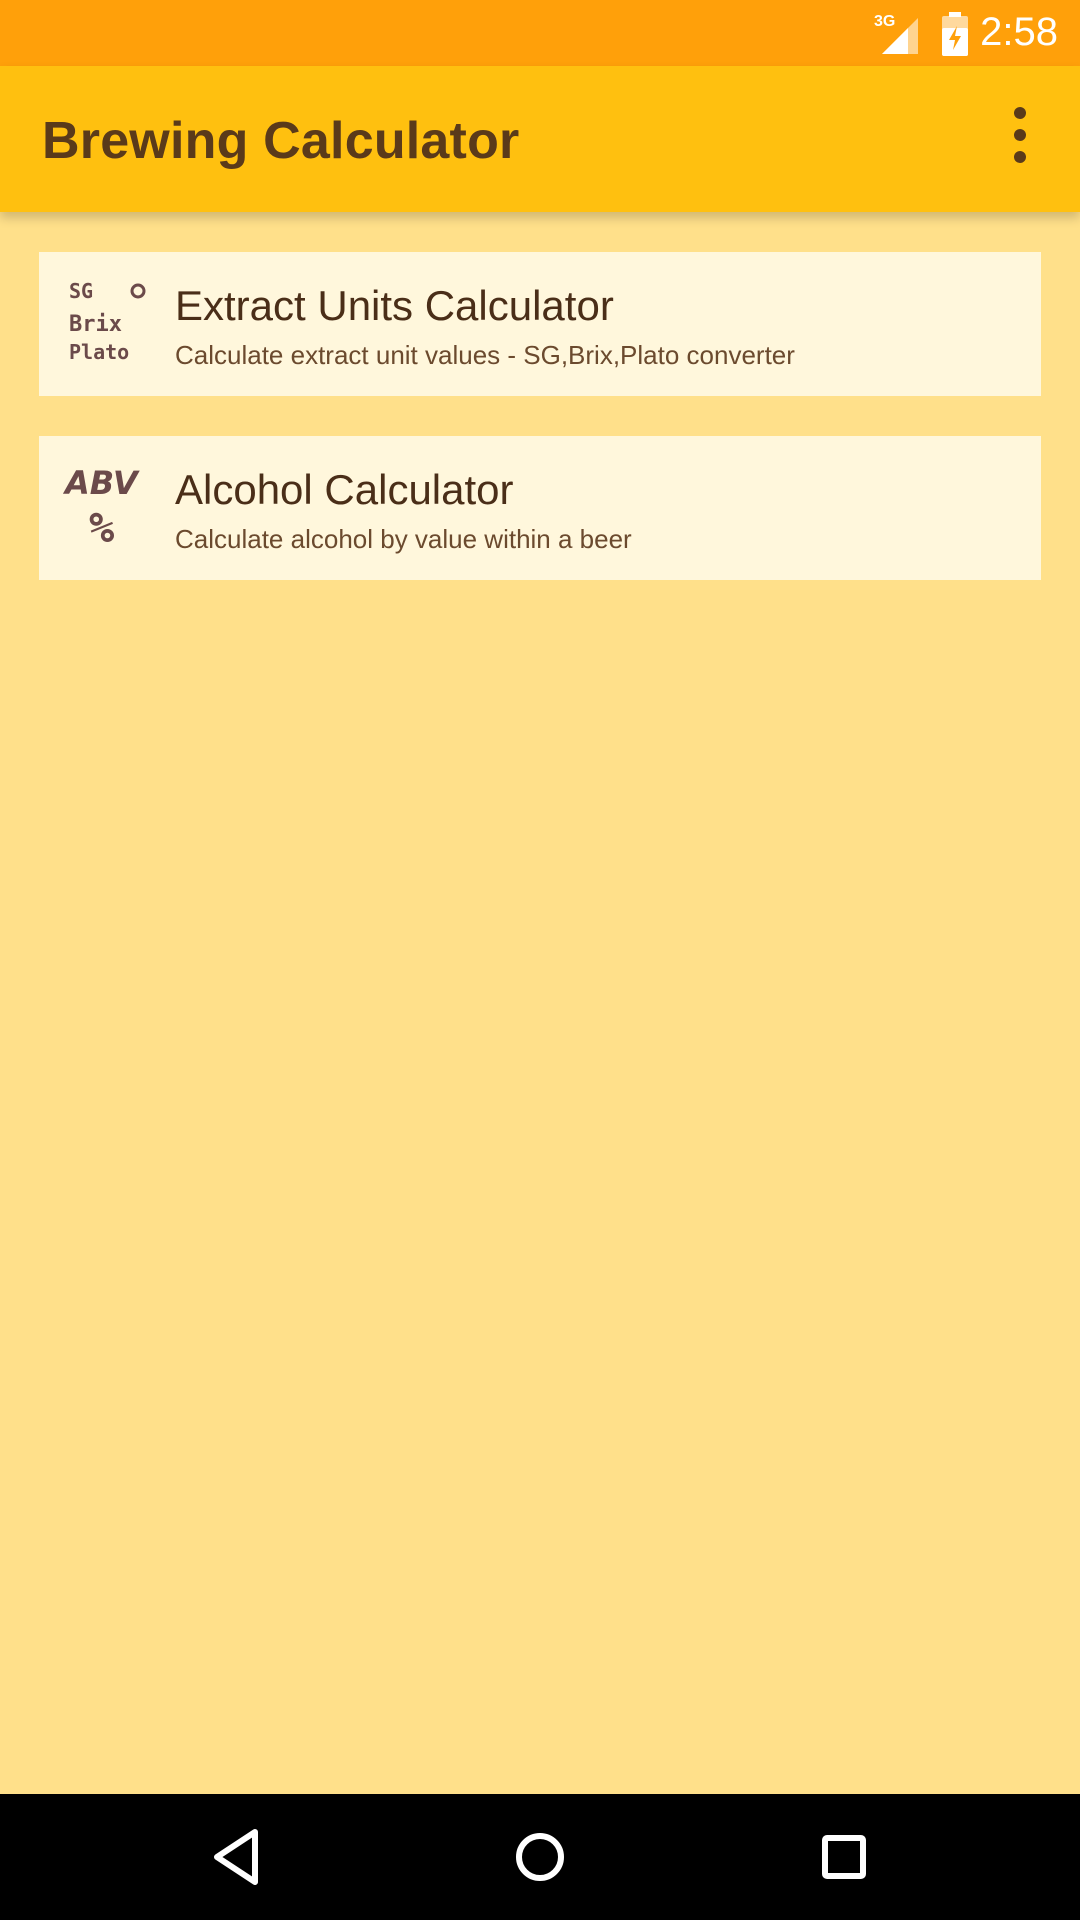 The height and width of the screenshot is (1920, 1080). I want to click on home-circle-icon, so click(540, 1857).